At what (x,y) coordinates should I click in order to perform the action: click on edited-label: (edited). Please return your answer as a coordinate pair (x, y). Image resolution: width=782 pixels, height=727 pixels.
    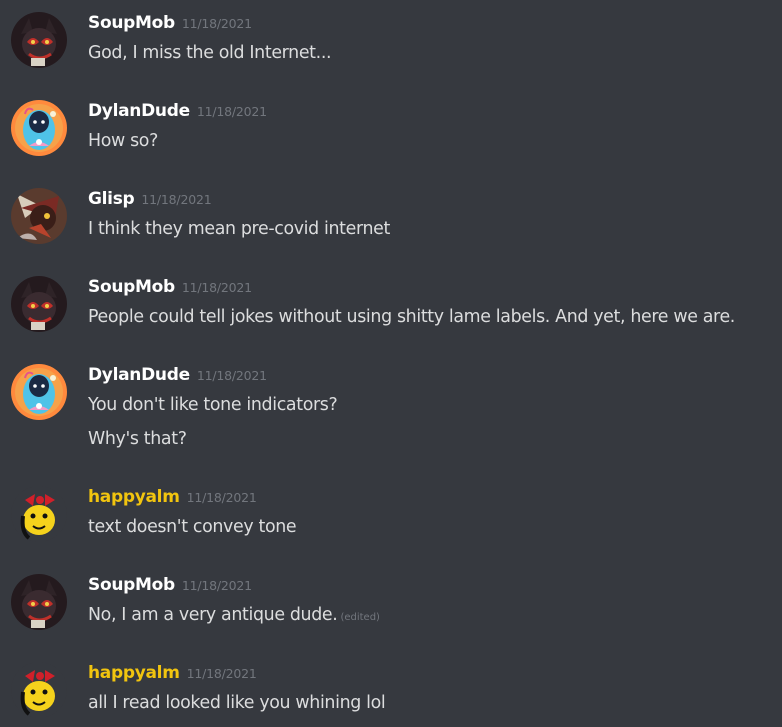
    Looking at the image, I should click on (360, 617).